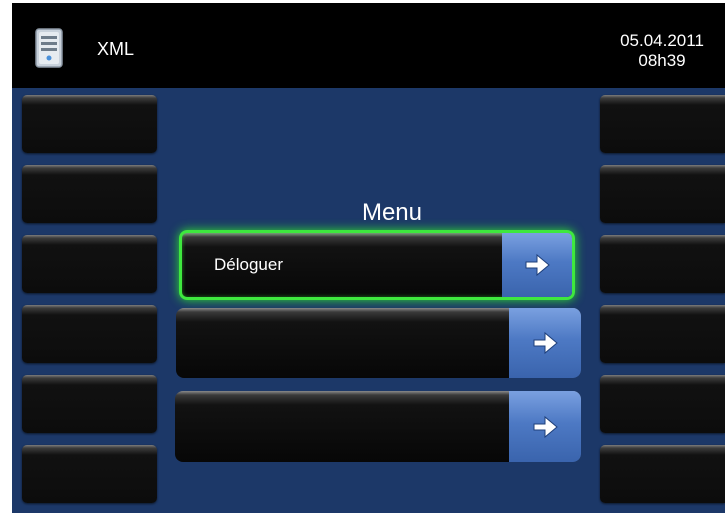 The height and width of the screenshot is (520, 725). What do you see at coordinates (392, 212) in the screenshot?
I see `menu-title: Menu` at bounding box center [392, 212].